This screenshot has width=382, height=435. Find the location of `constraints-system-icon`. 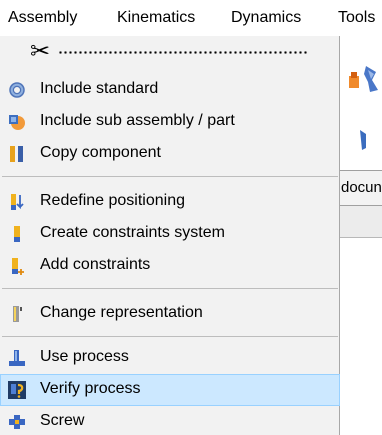

constraints-system-icon is located at coordinates (17, 234).